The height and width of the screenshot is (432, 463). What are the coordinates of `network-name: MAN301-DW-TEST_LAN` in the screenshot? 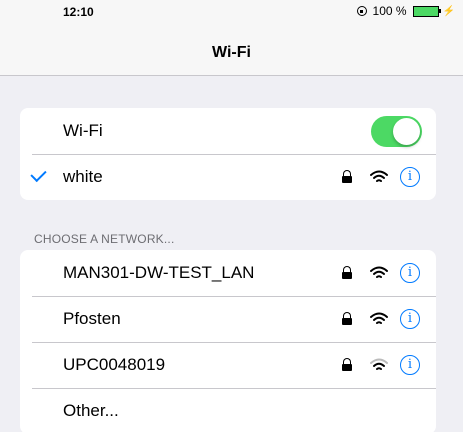 It's located at (159, 272).